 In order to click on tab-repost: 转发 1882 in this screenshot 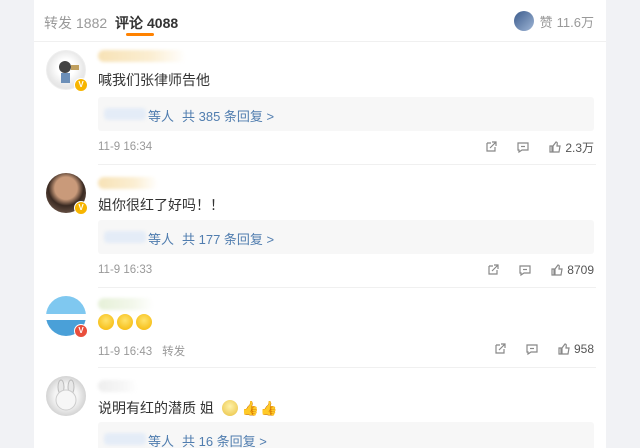, I will do `click(75, 23)`.